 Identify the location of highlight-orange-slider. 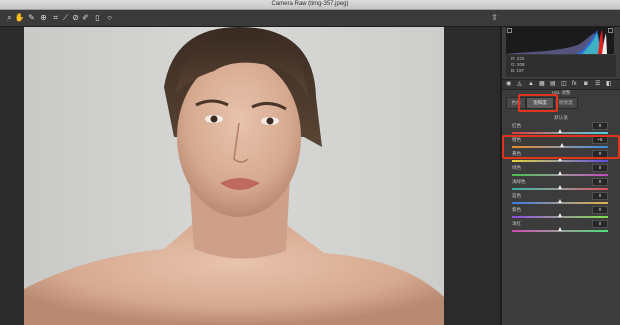
(561, 147).